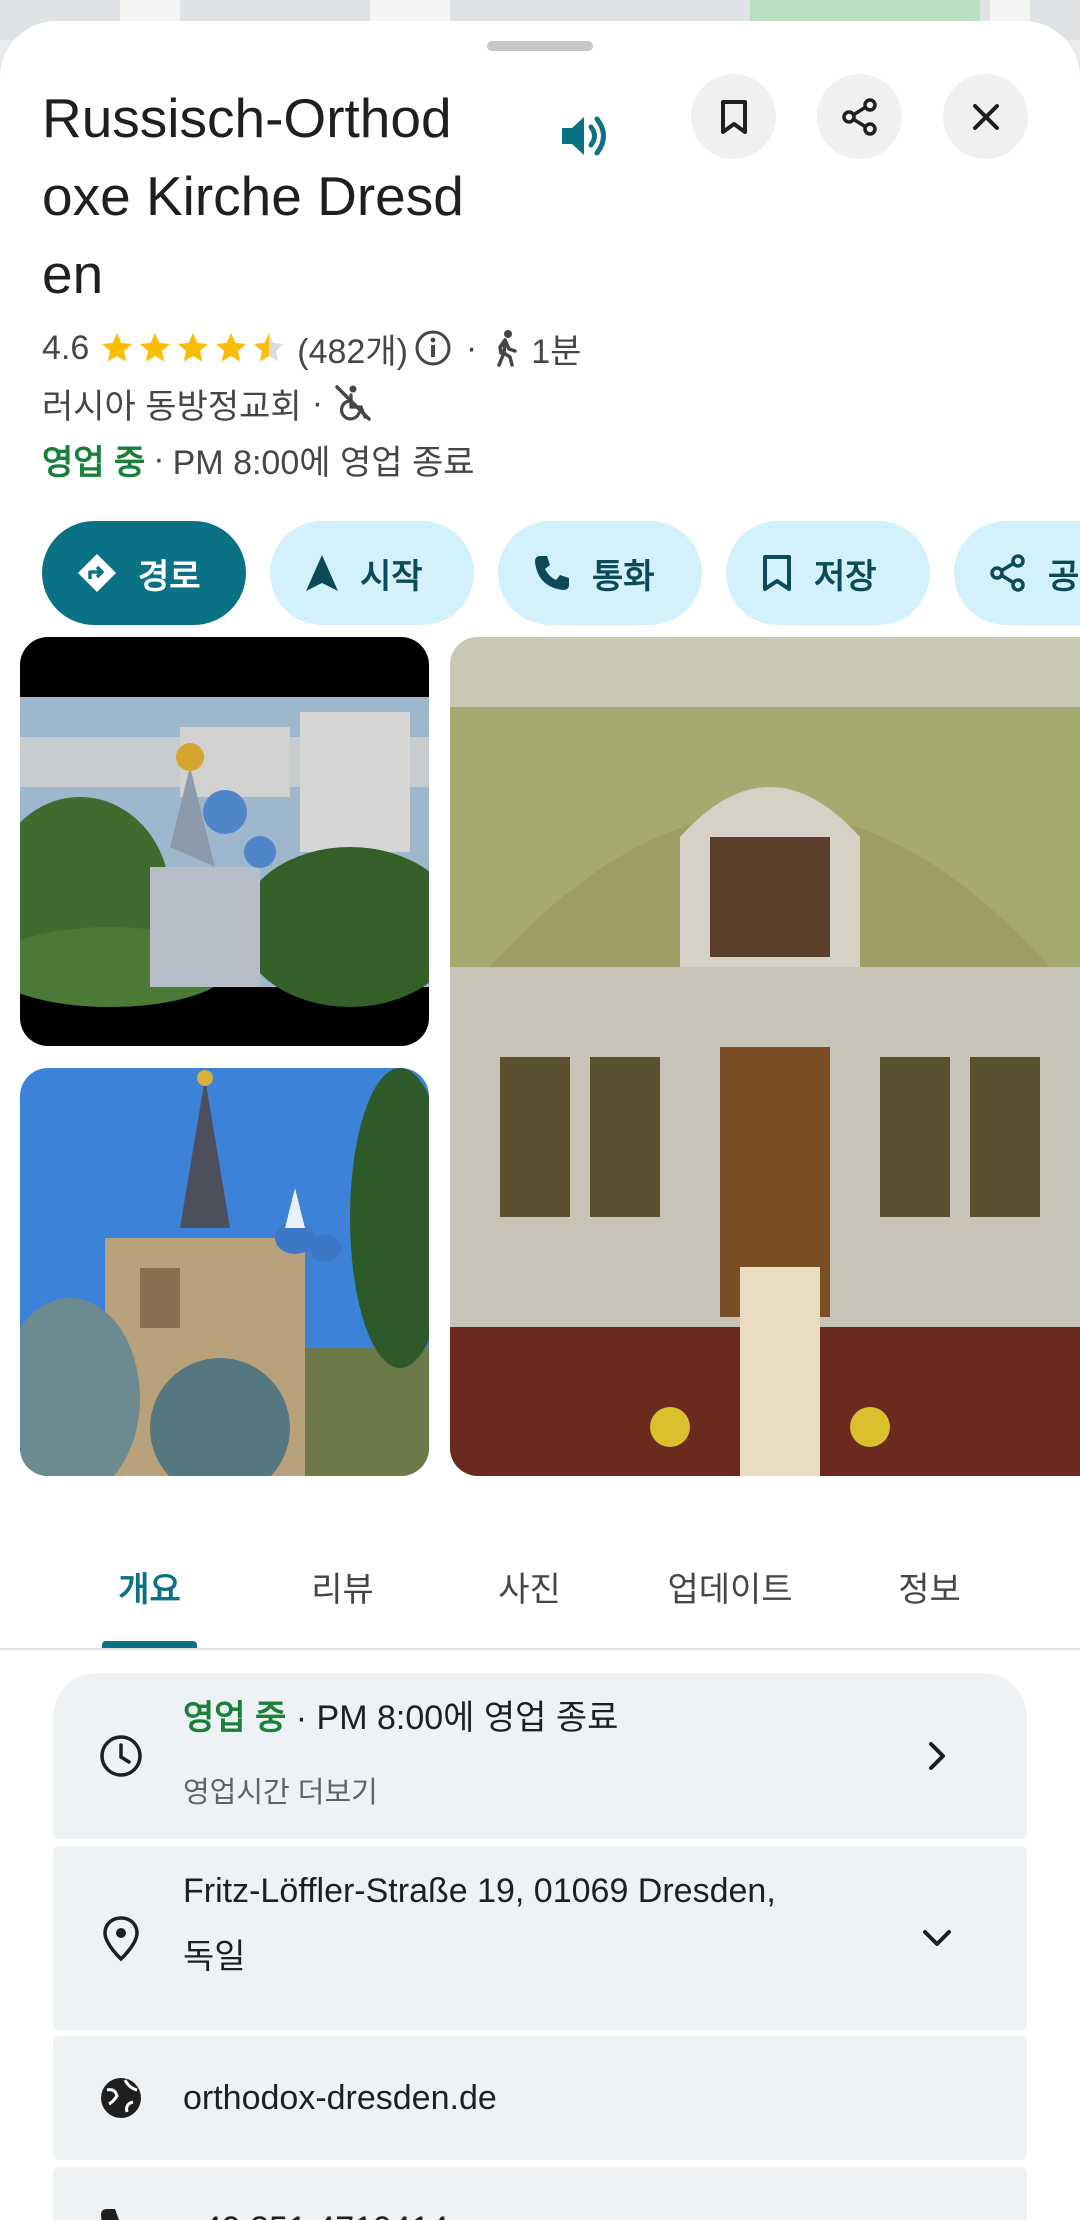  I want to click on category-row: 러시아 동방정교회 ·, so click(207, 403).